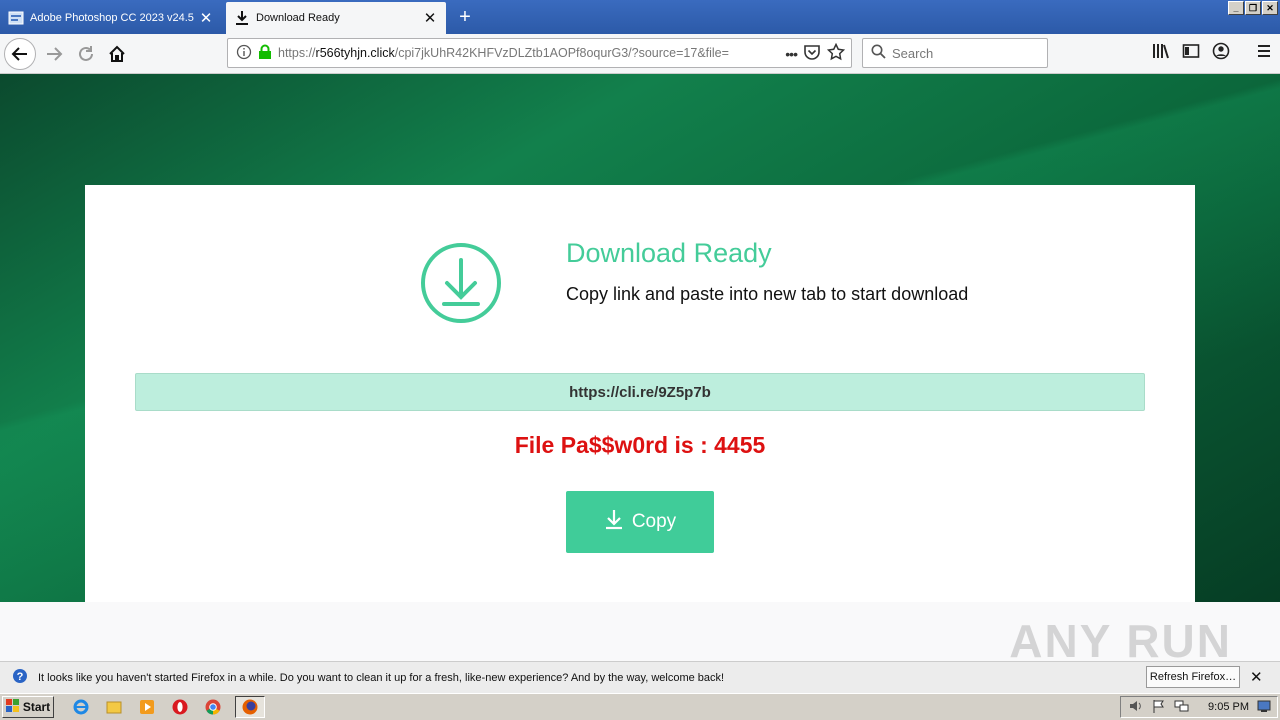 Image resolution: width=1280 pixels, height=720 pixels. I want to click on show-desktop-icon, so click(1264, 707).